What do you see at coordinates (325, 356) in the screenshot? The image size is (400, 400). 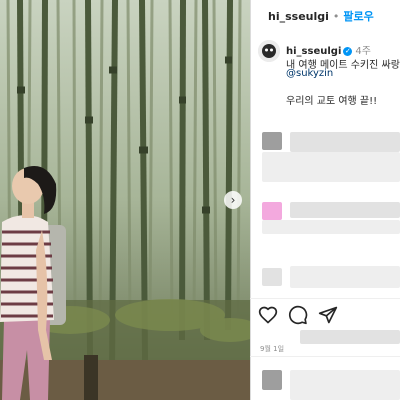 I see `comment-divider` at bounding box center [325, 356].